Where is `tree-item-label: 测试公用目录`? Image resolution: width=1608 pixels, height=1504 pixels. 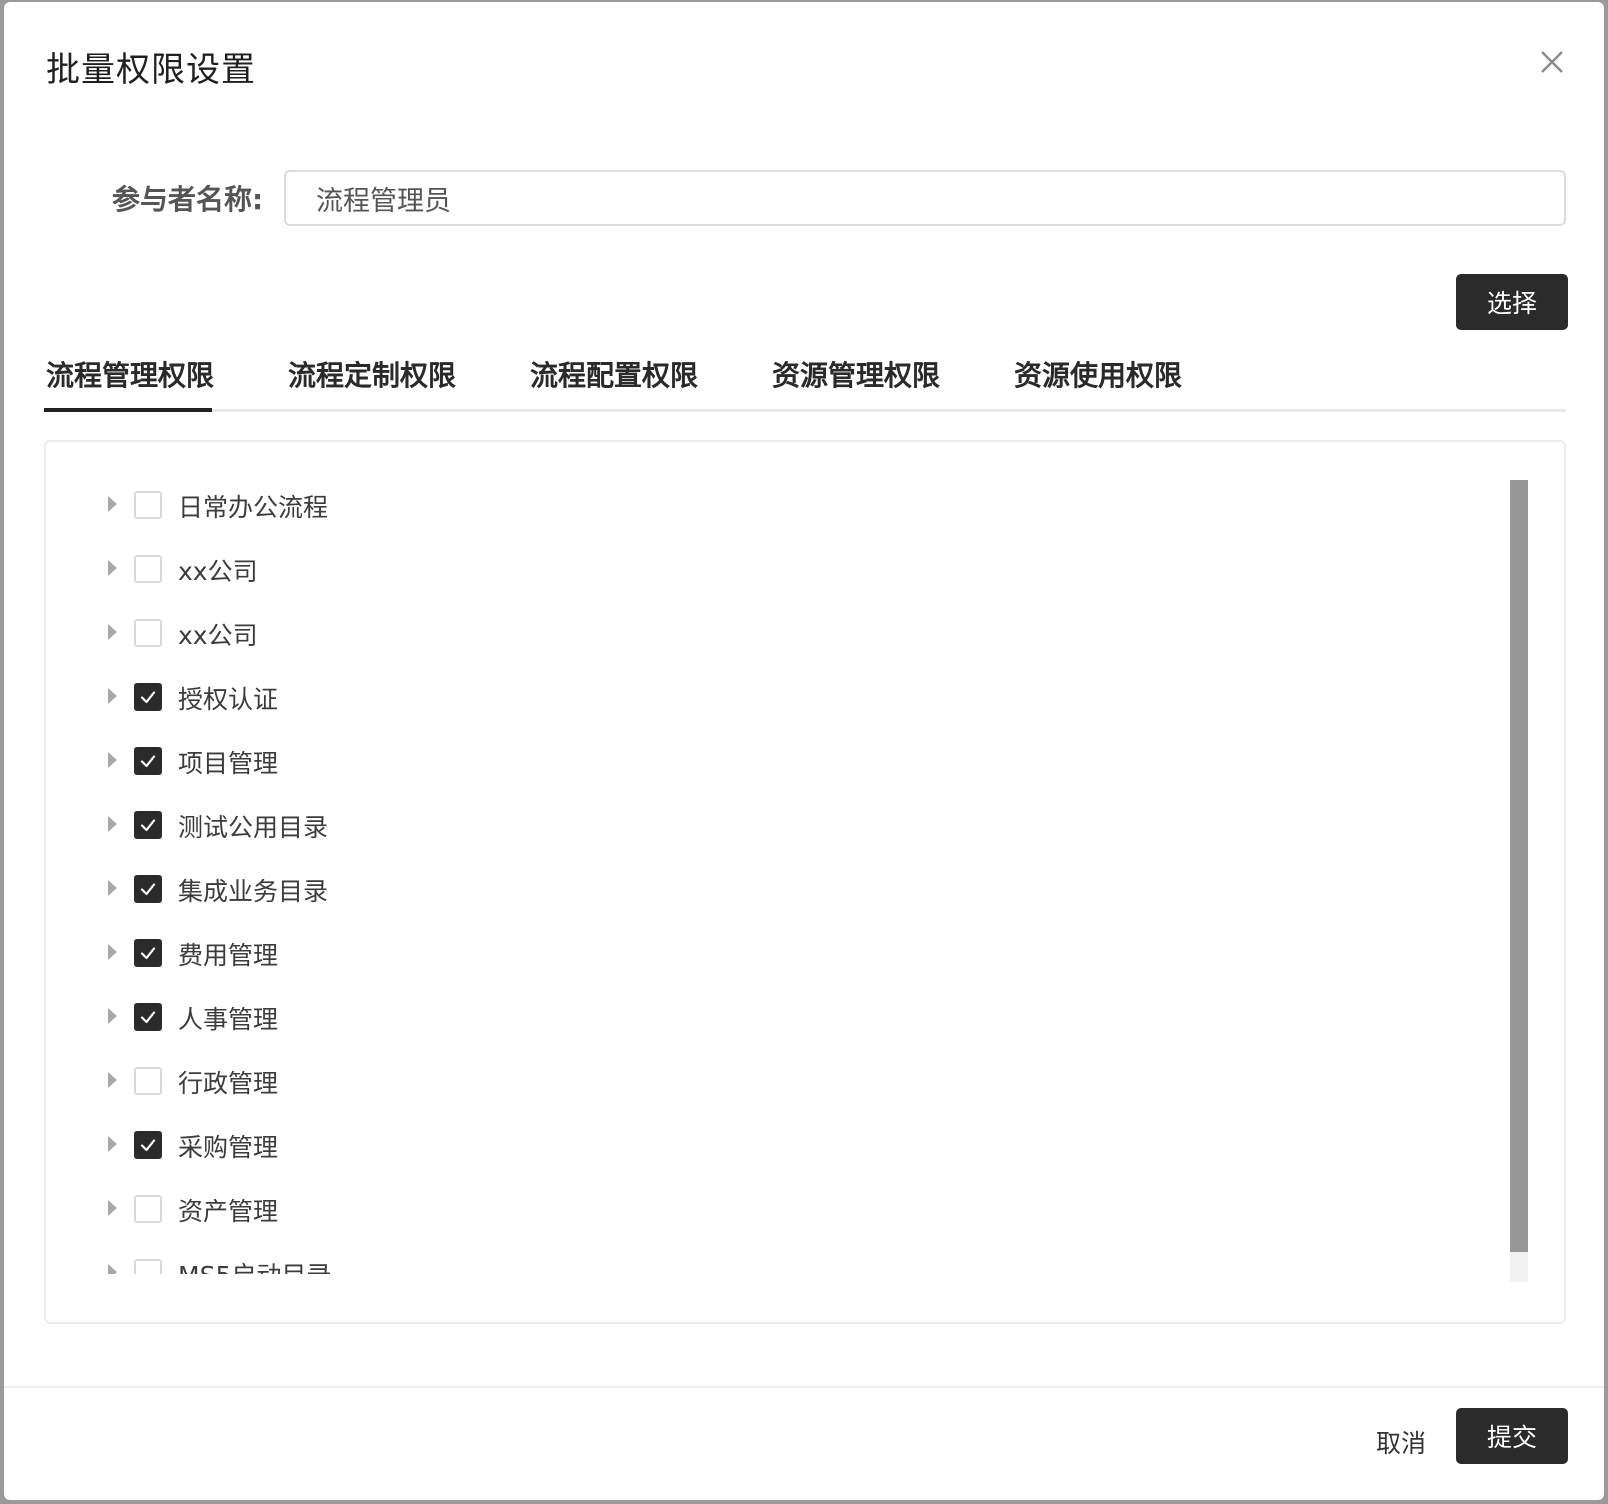 tree-item-label: 测试公用目录 is located at coordinates (253, 827).